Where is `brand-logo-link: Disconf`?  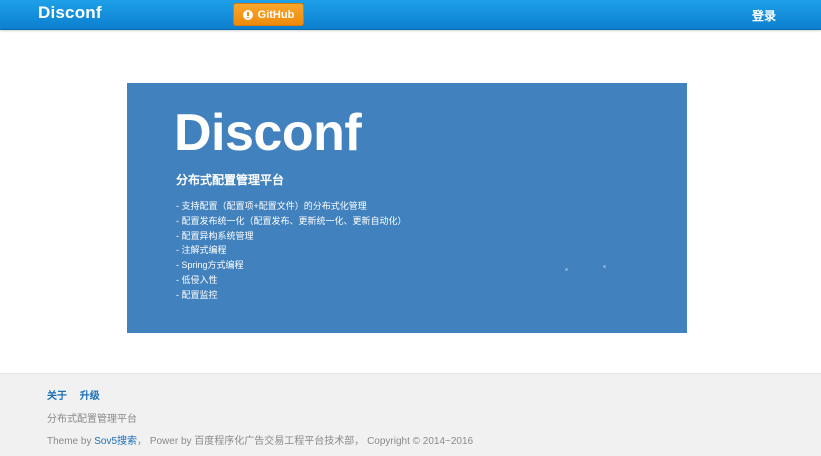 brand-logo-link: Disconf is located at coordinates (70, 13).